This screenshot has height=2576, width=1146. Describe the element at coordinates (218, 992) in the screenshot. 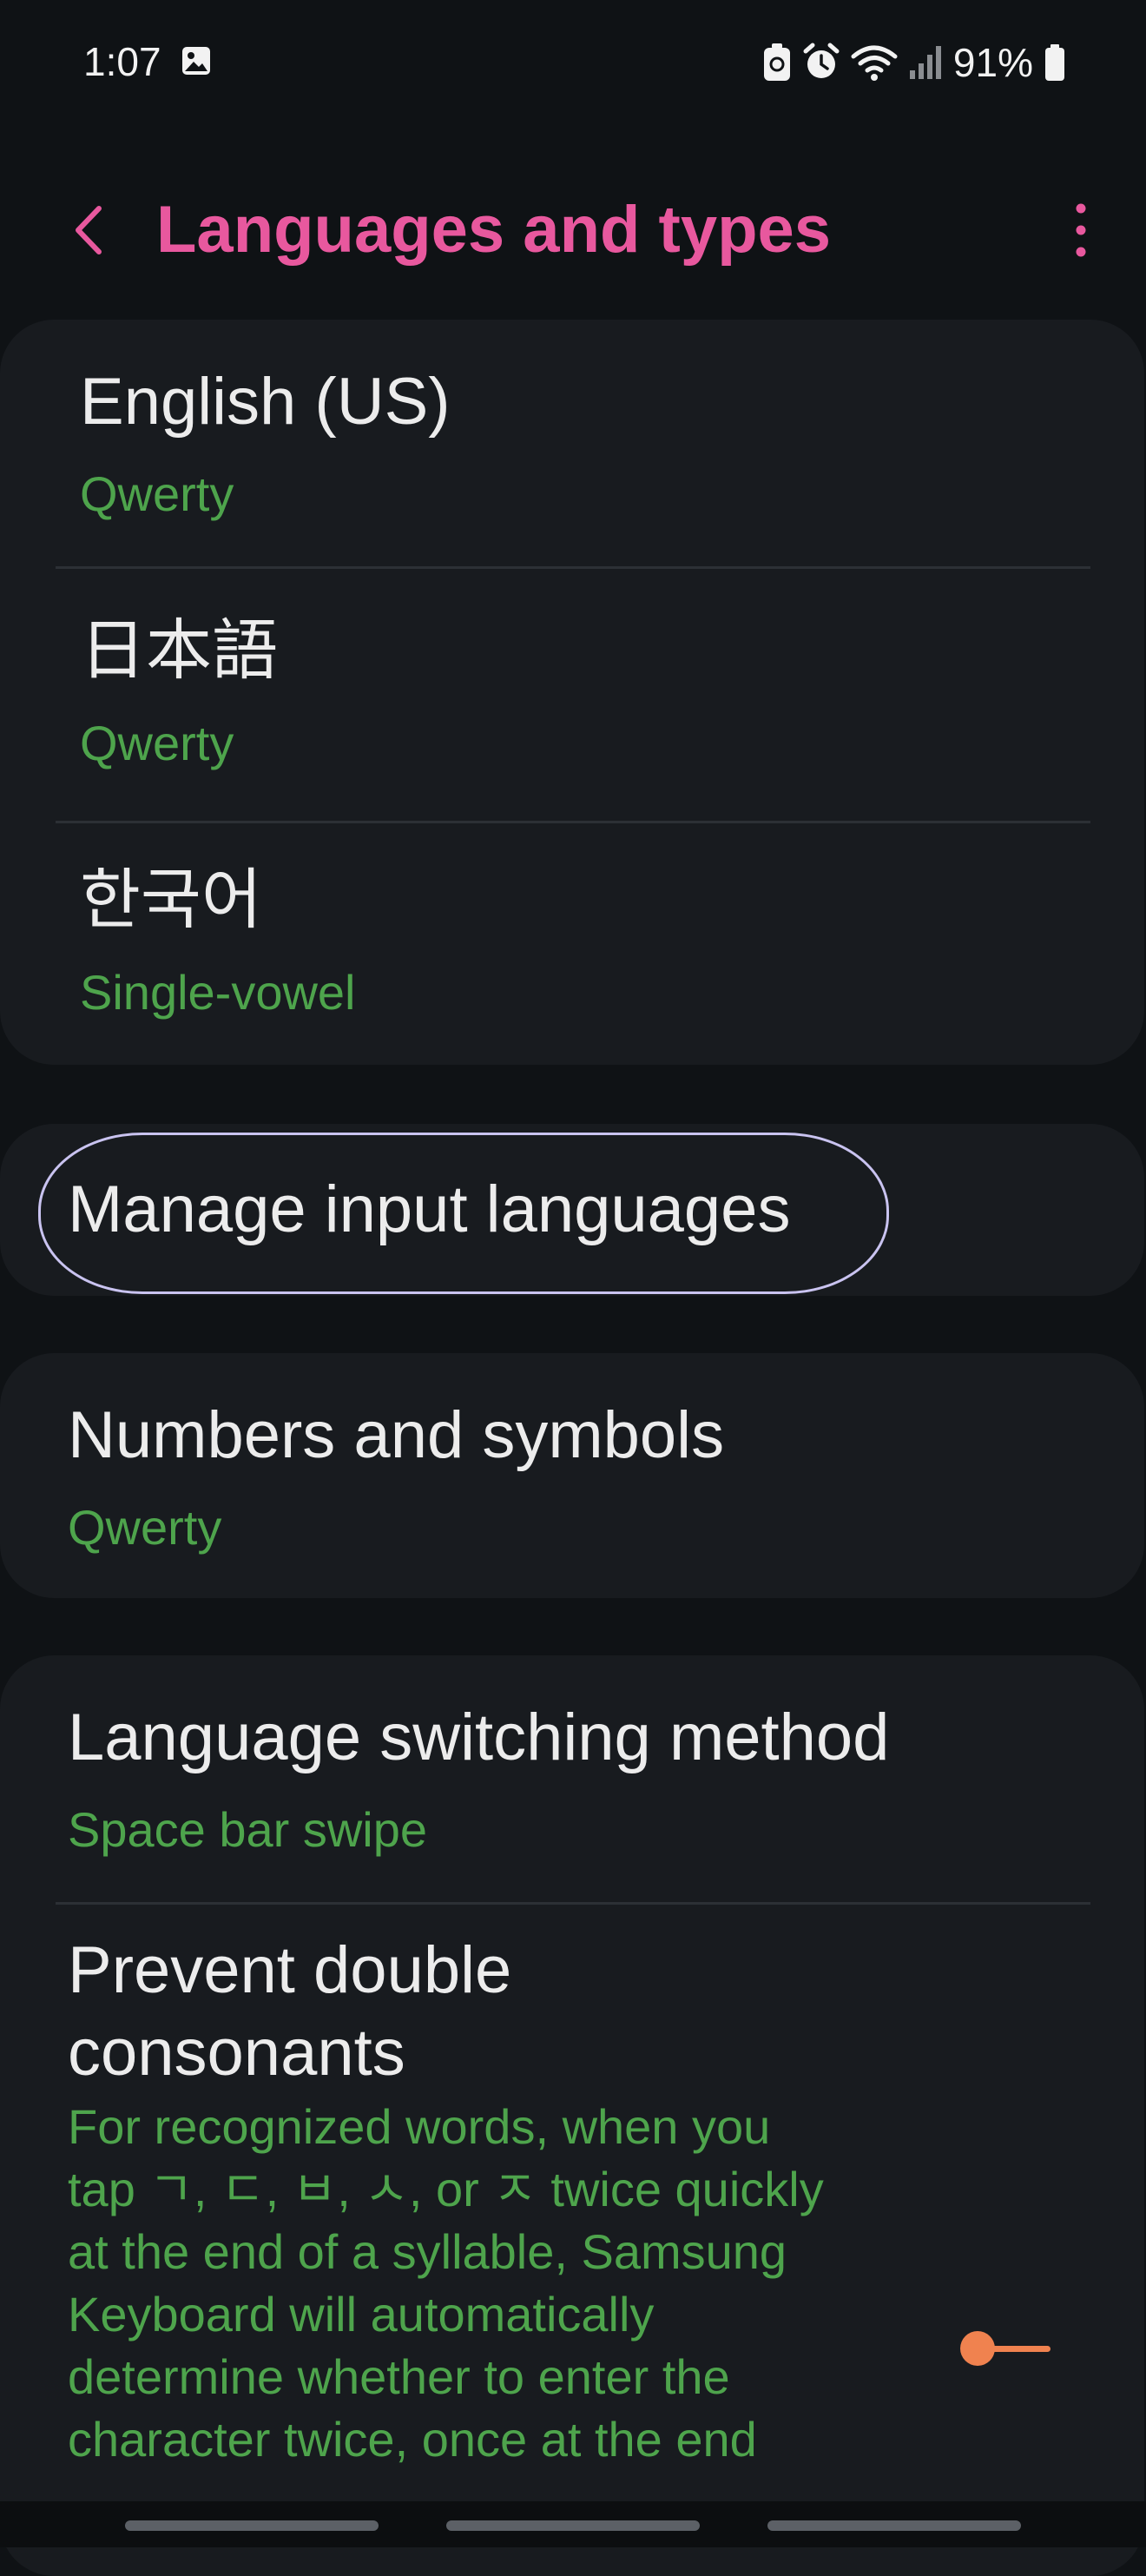

I see `language-type: Single-vowel` at that location.